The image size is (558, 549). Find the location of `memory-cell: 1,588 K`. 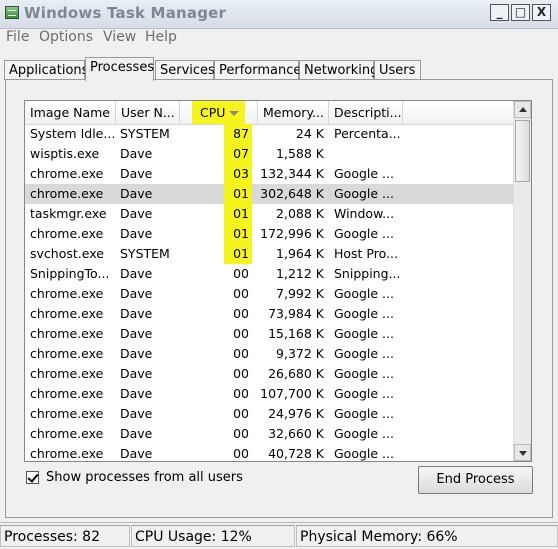

memory-cell: 1,588 K is located at coordinates (300, 153).